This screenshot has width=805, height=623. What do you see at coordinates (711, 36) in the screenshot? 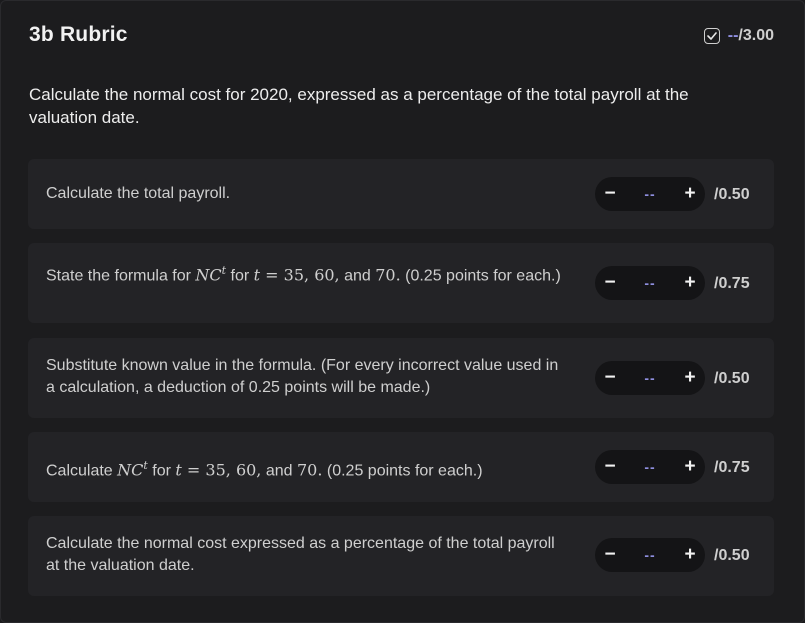
I see `checkbox-check-icon` at bounding box center [711, 36].